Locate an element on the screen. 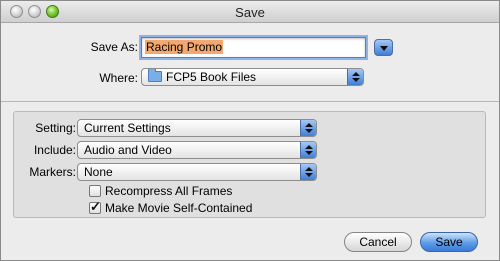  checkmark-icon: ✓ is located at coordinates (95, 206).